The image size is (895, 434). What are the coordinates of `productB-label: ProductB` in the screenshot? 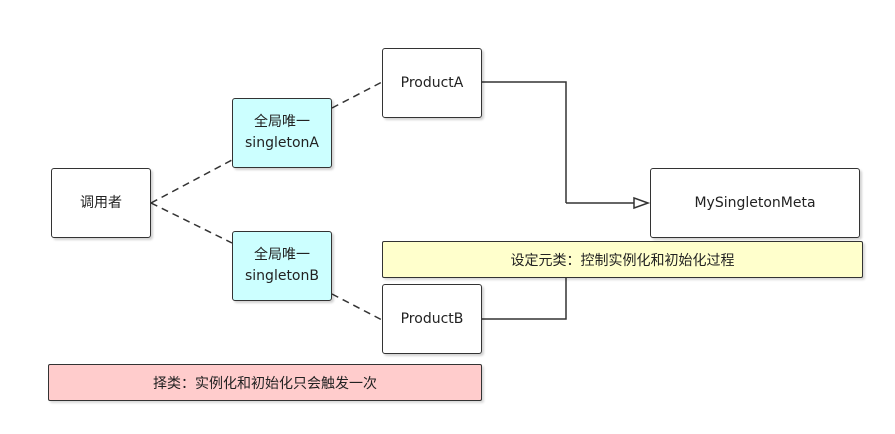 It's located at (432, 318).